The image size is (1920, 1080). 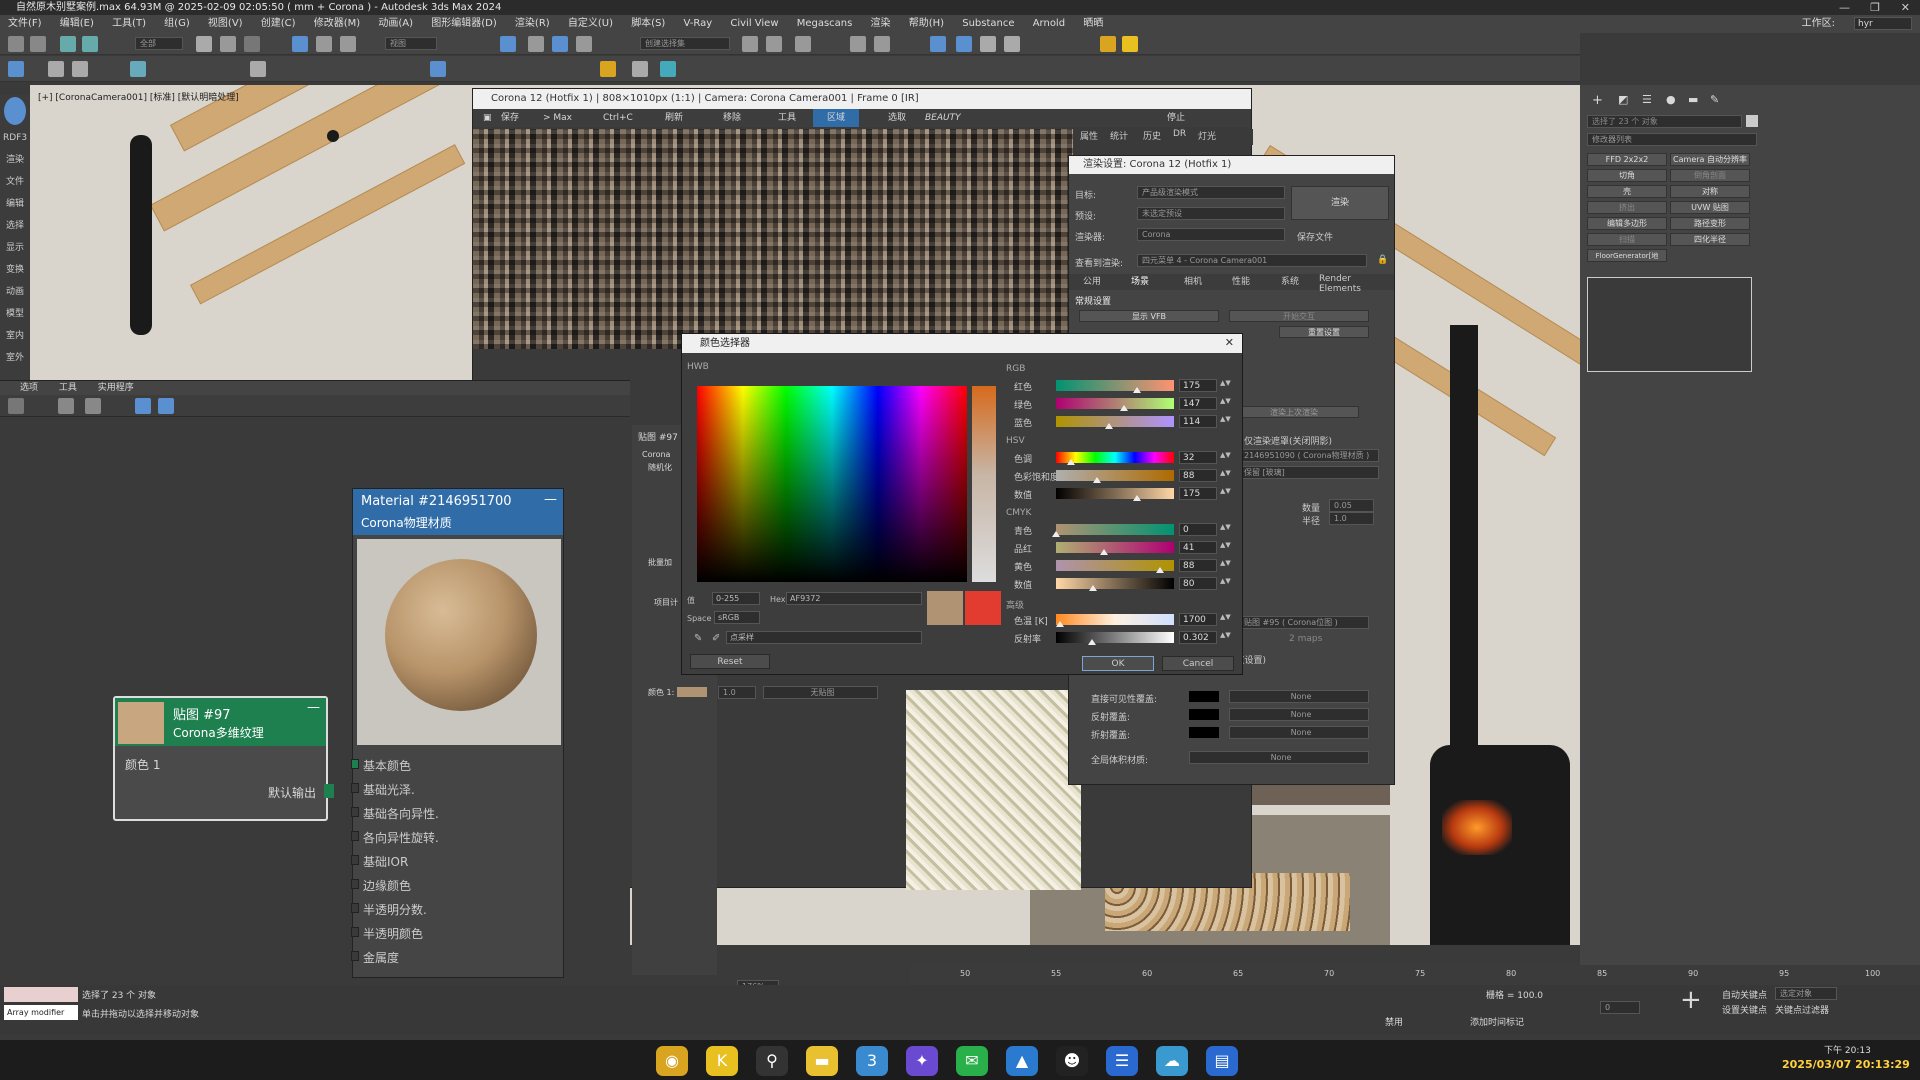 What do you see at coordinates (881, 23) in the screenshot?
I see `menu-render2: 渲染` at bounding box center [881, 23].